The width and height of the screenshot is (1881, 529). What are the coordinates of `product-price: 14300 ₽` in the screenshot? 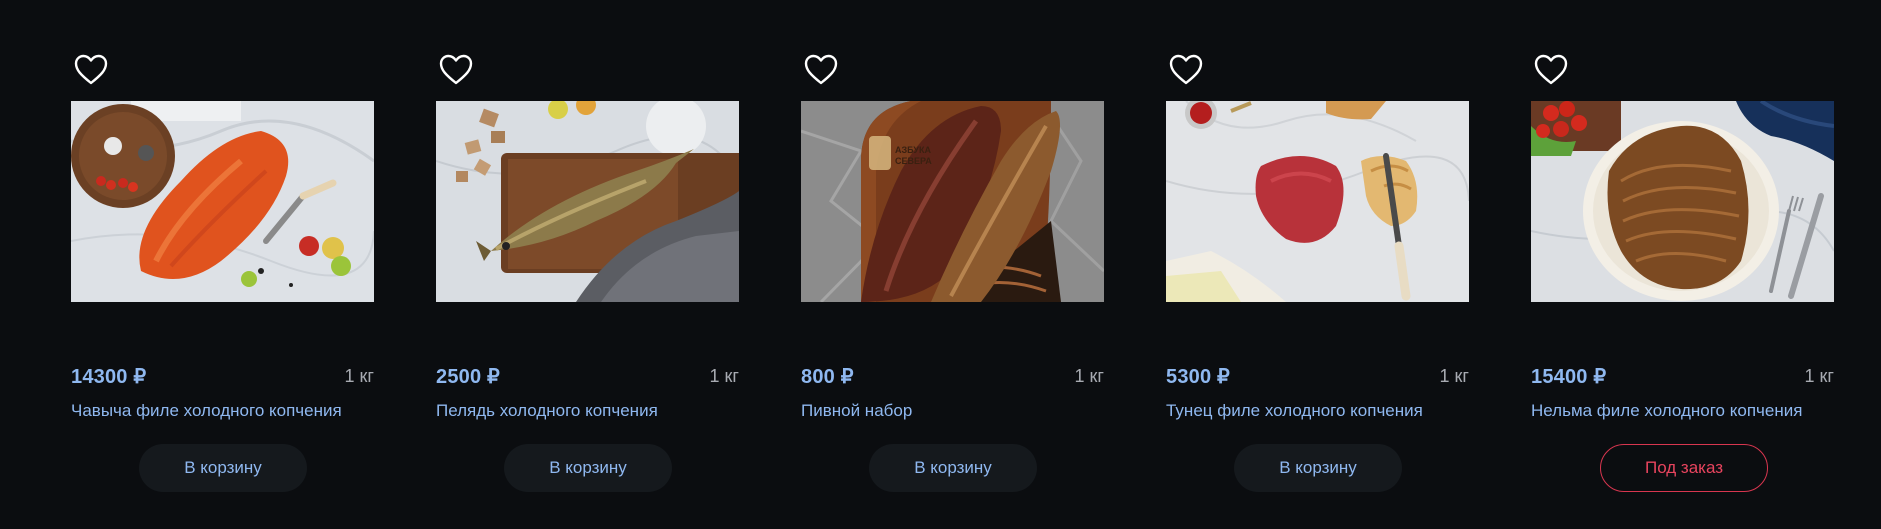 It's located at (109, 377).